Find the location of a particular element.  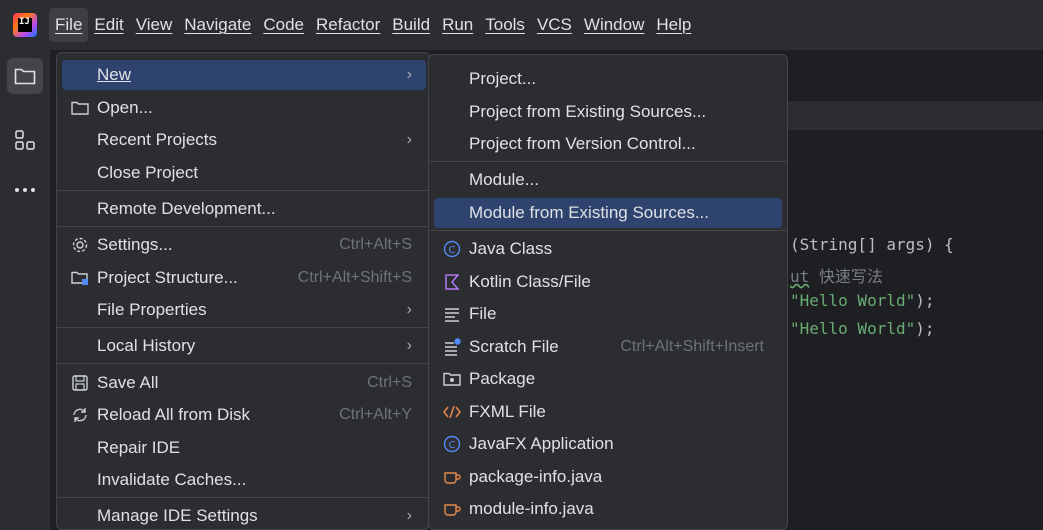

settings-shortcut: Ctrl+Alt+S is located at coordinates (375, 244).